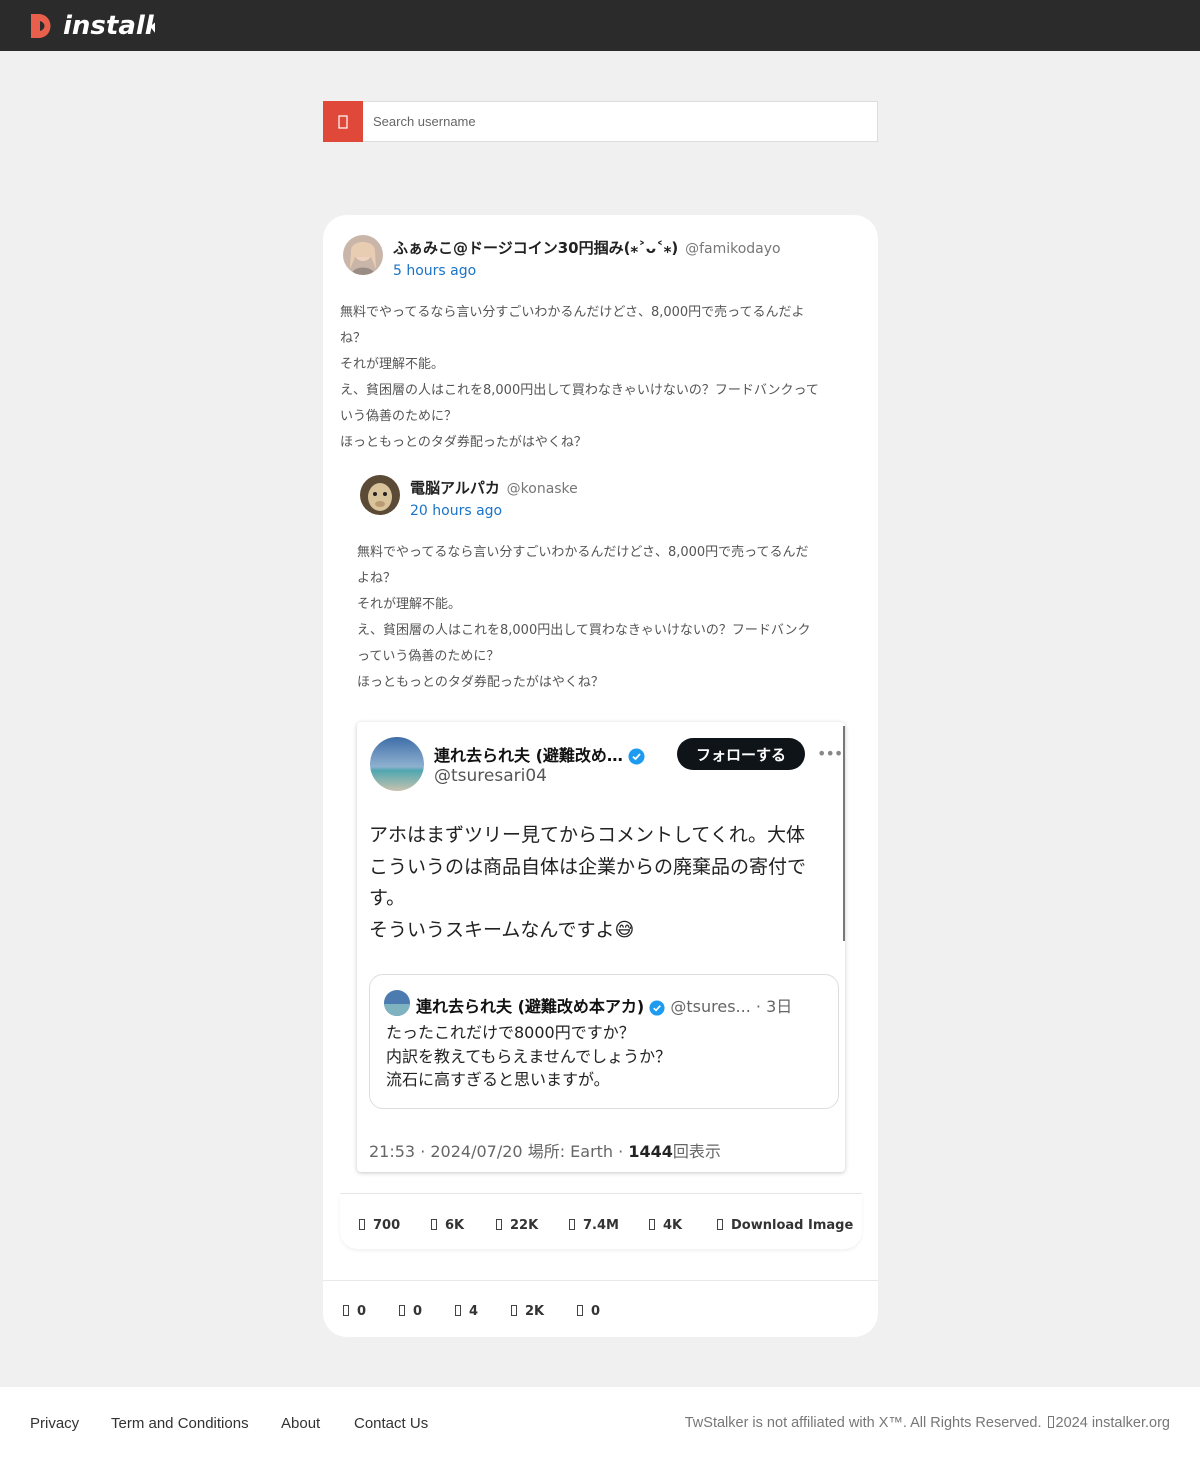  I want to click on avatar, so click(363, 255).